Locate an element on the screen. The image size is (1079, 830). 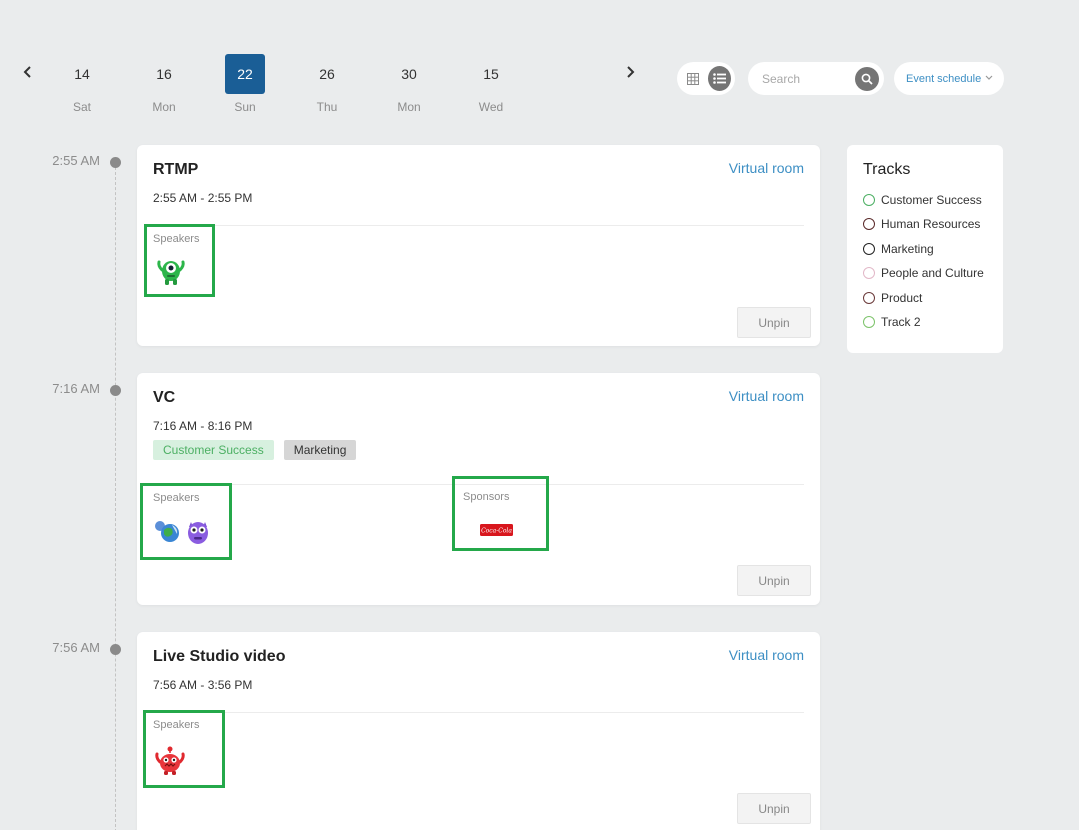
grid-view-button is located at coordinates (692, 78).